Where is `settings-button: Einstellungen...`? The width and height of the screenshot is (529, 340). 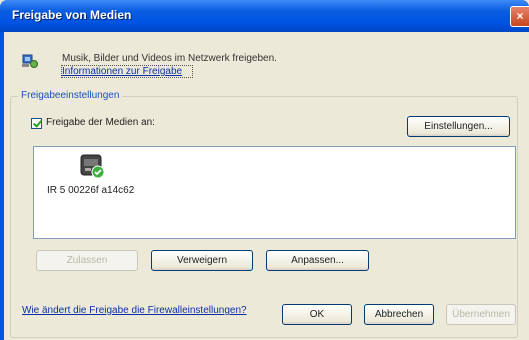 settings-button: Einstellungen... is located at coordinates (458, 126).